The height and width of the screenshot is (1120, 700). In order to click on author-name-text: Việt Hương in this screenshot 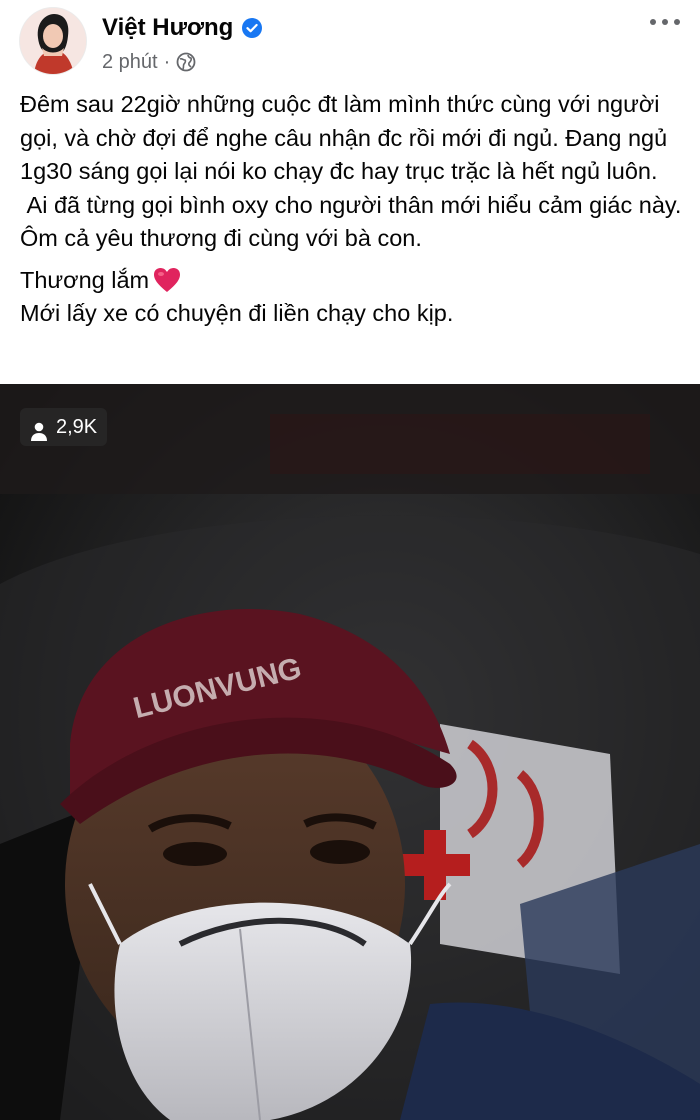, I will do `click(167, 28)`.